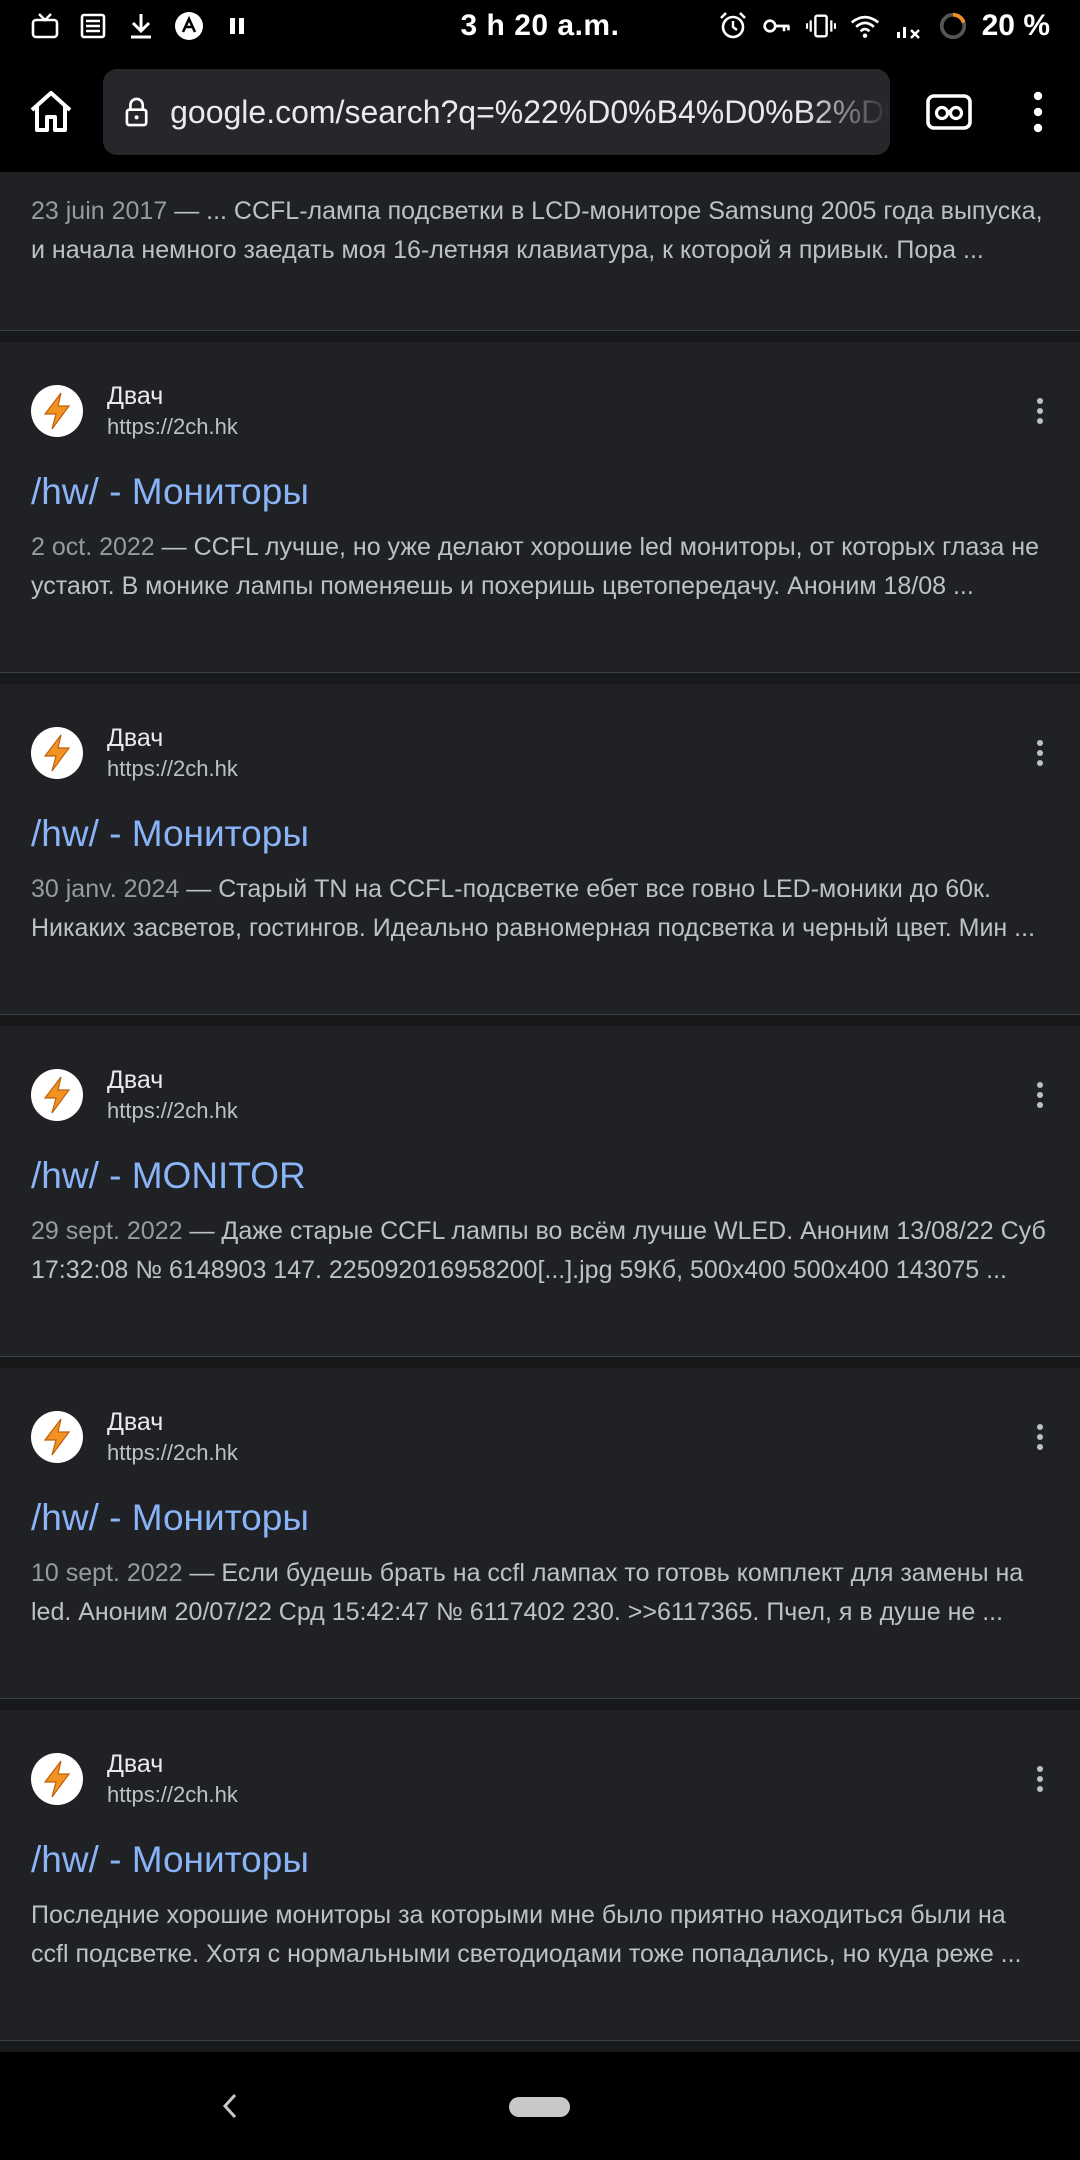 The width and height of the screenshot is (1080, 2160). What do you see at coordinates (953, 26) in the screenshot?
I see `battery-ring-icon` at bounding box center [953, 26].